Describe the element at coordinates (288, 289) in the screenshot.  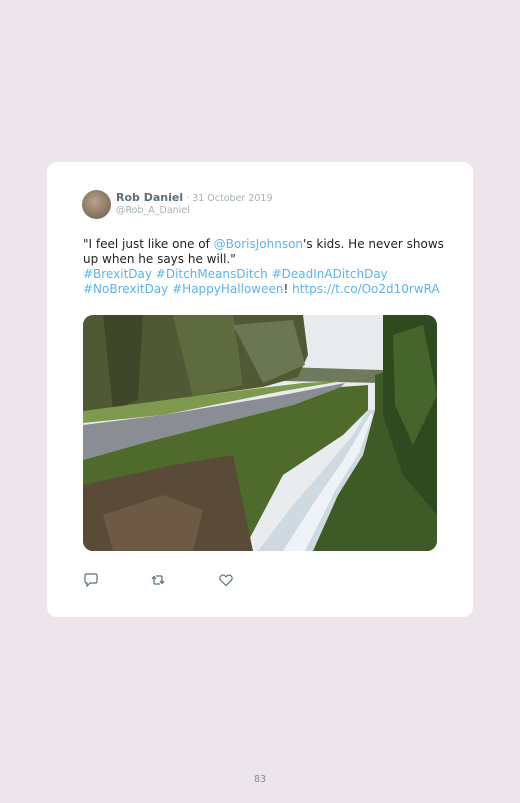
I see `tweet-text-part: !` at that location.